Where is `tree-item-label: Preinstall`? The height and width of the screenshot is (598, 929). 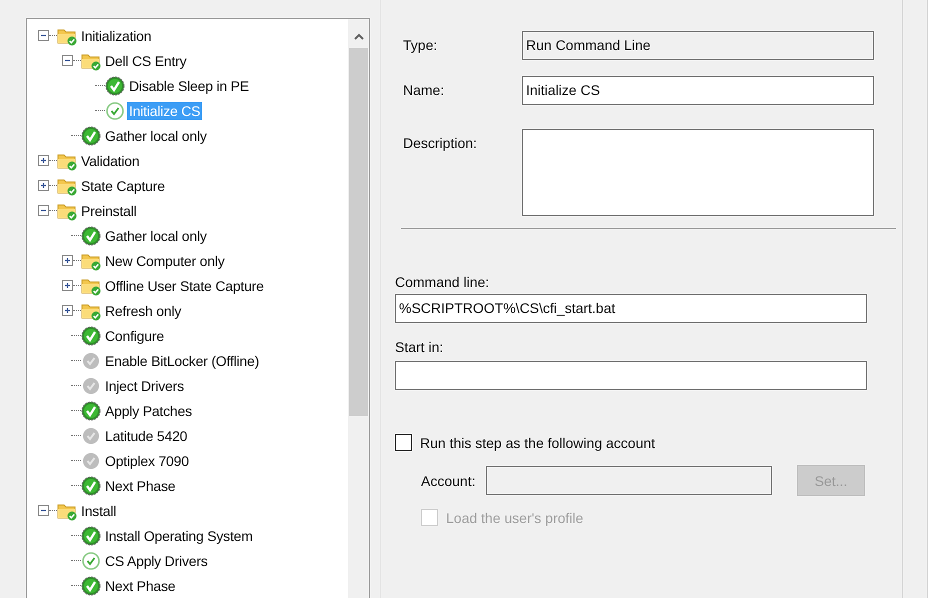
tree-item-label: Preinstall is located at coordinates (109, 211).